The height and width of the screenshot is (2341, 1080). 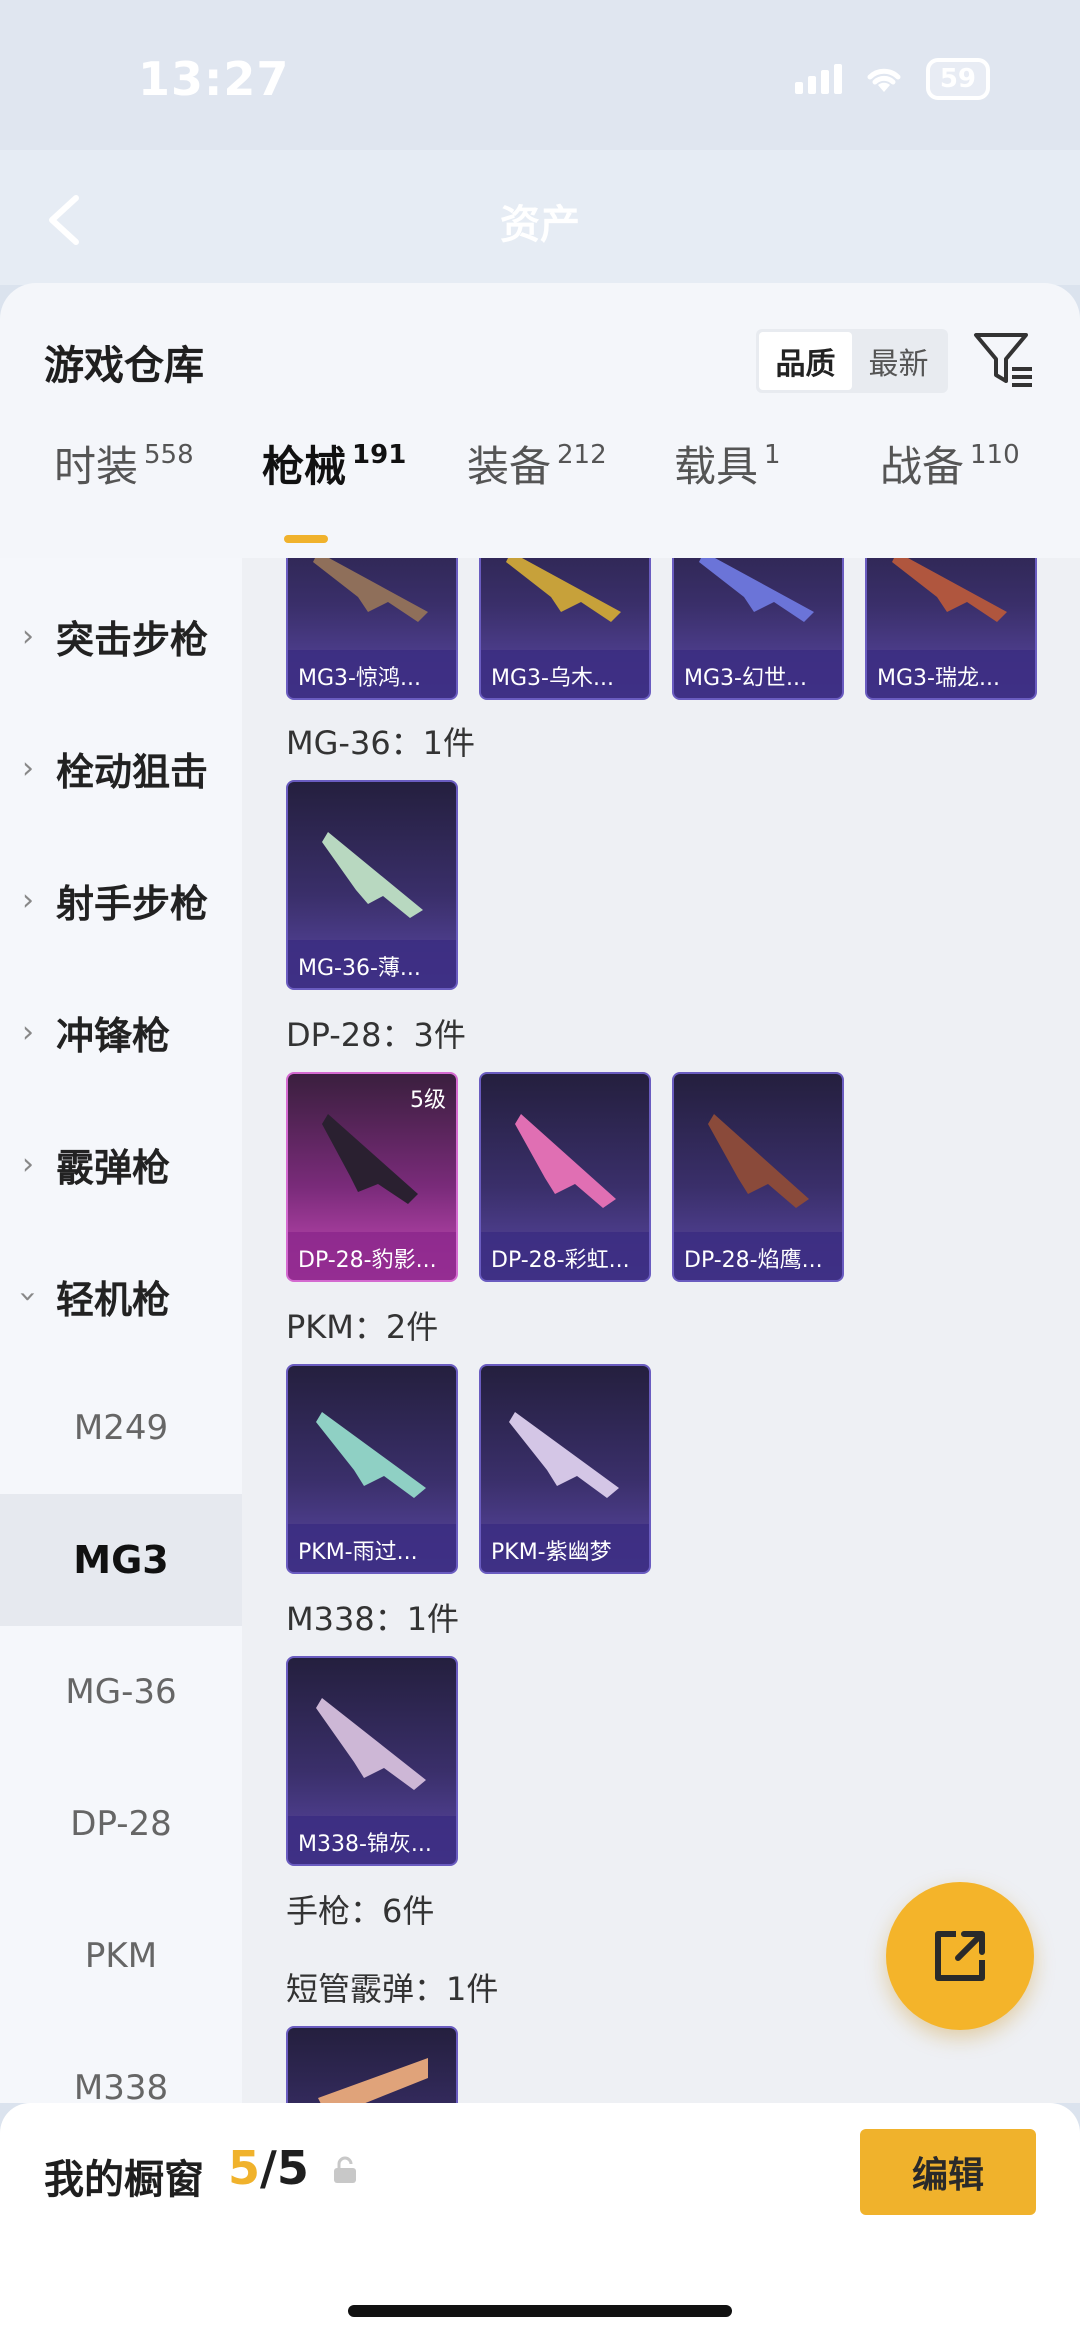 What do you see at coordinates (381, 743) in the screenshot?
I see `group-label-mg36: MG-36：1件` at bounding box center [381, 743].